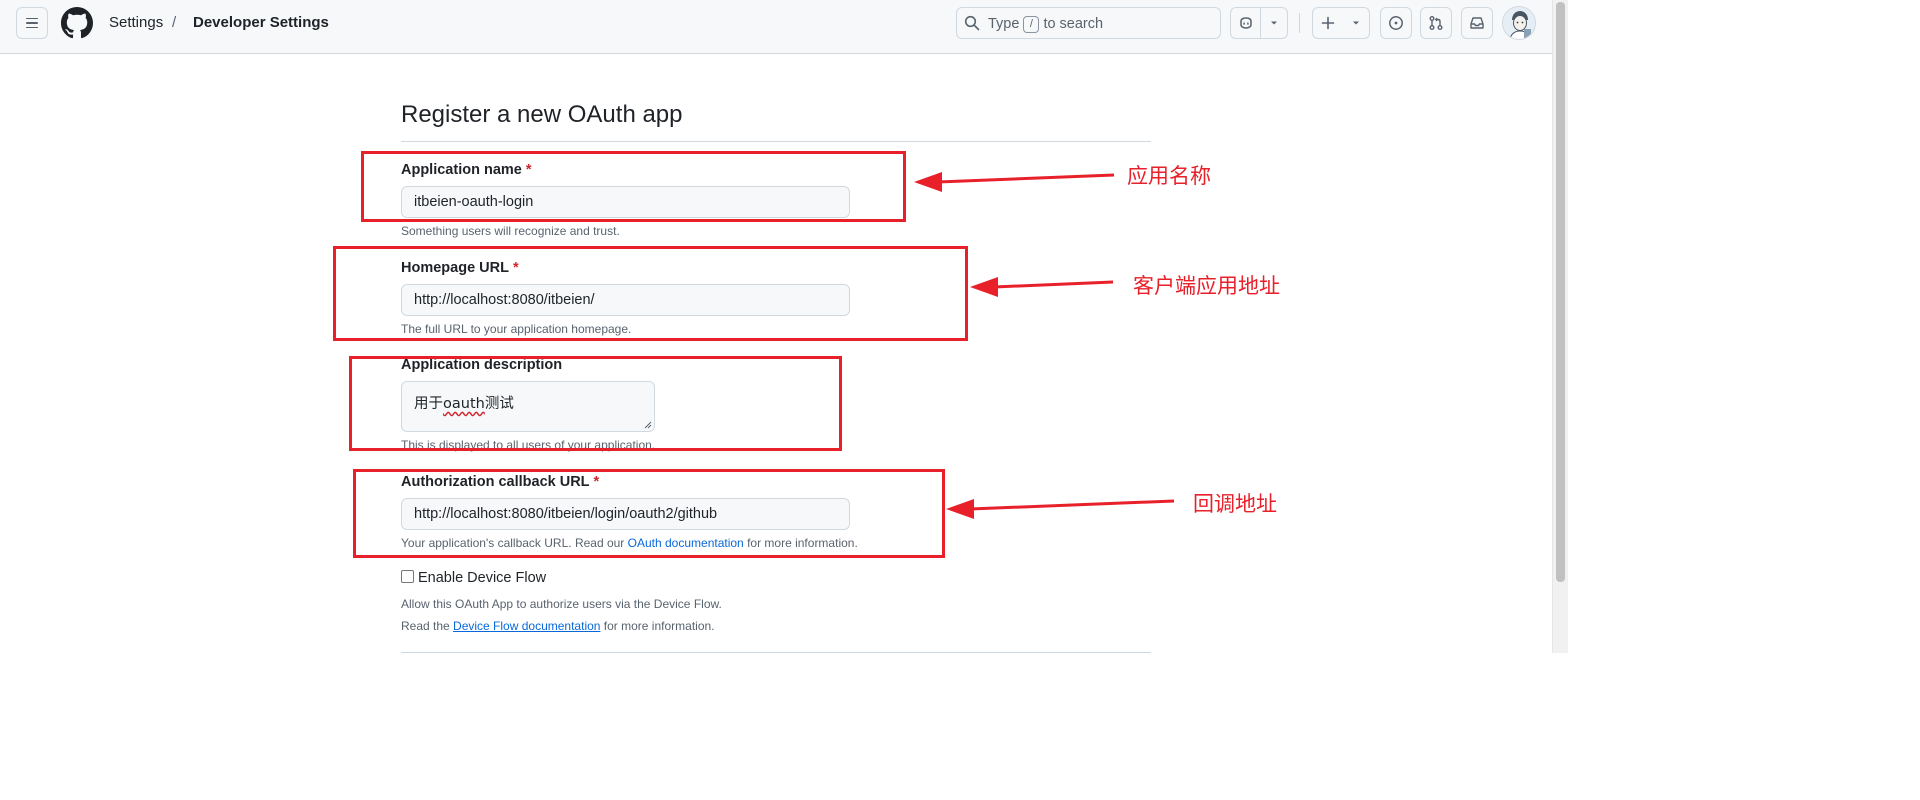  What do you see at coordinates (595, 403) in the screenshot?
I see `annotation-box-description` at bounding box center [595, 403].